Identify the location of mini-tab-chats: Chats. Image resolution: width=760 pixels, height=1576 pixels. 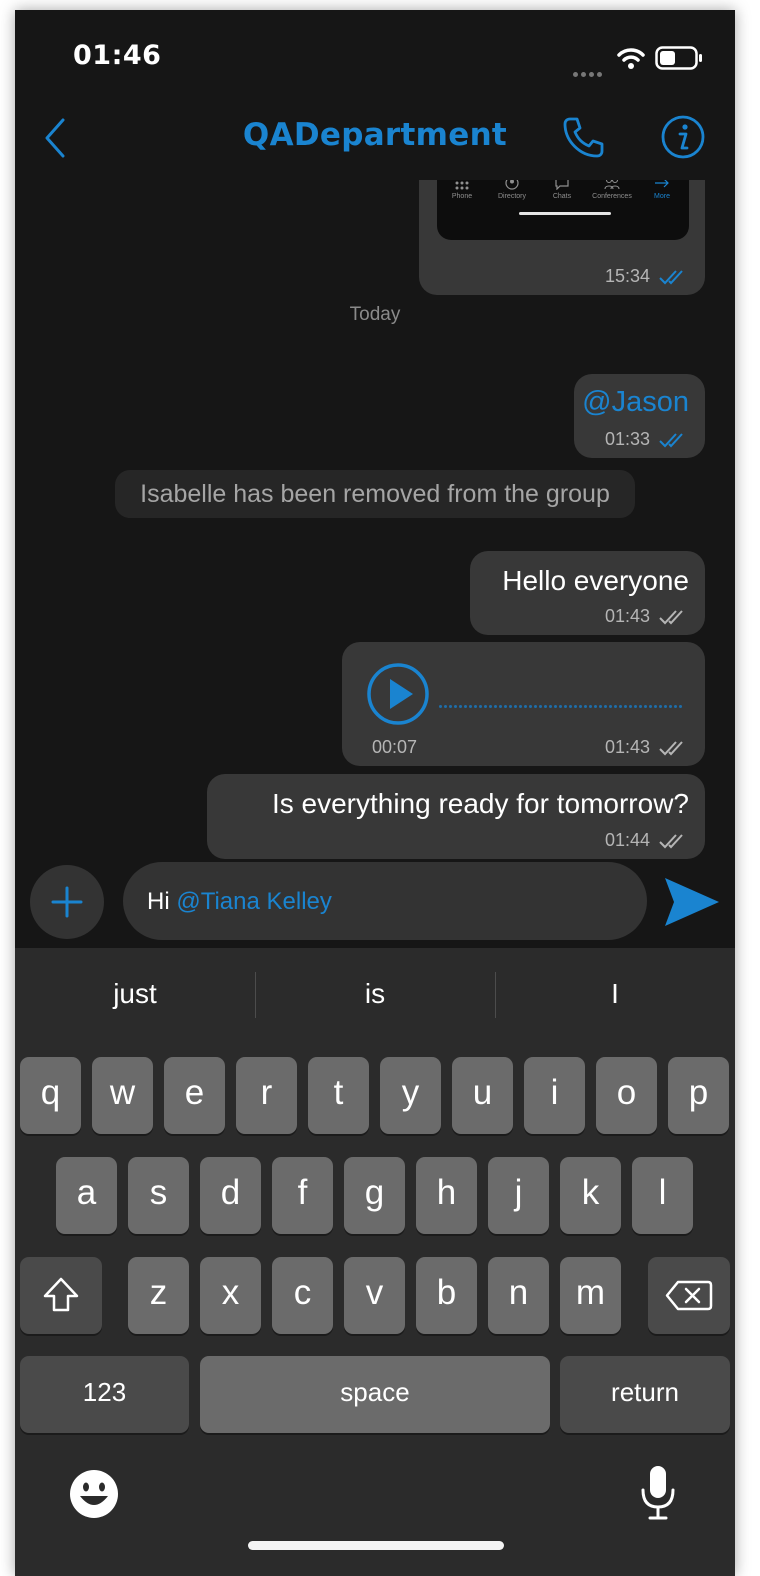
(562, 190).